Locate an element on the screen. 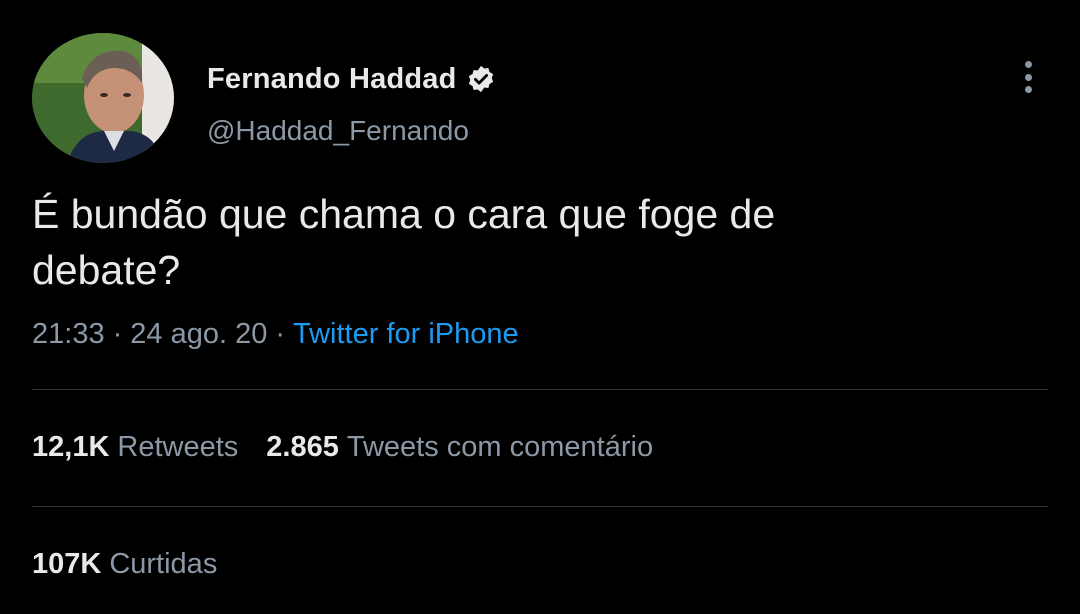  likes-stat: 107K Curtidas is located at coordinates (124, 564).